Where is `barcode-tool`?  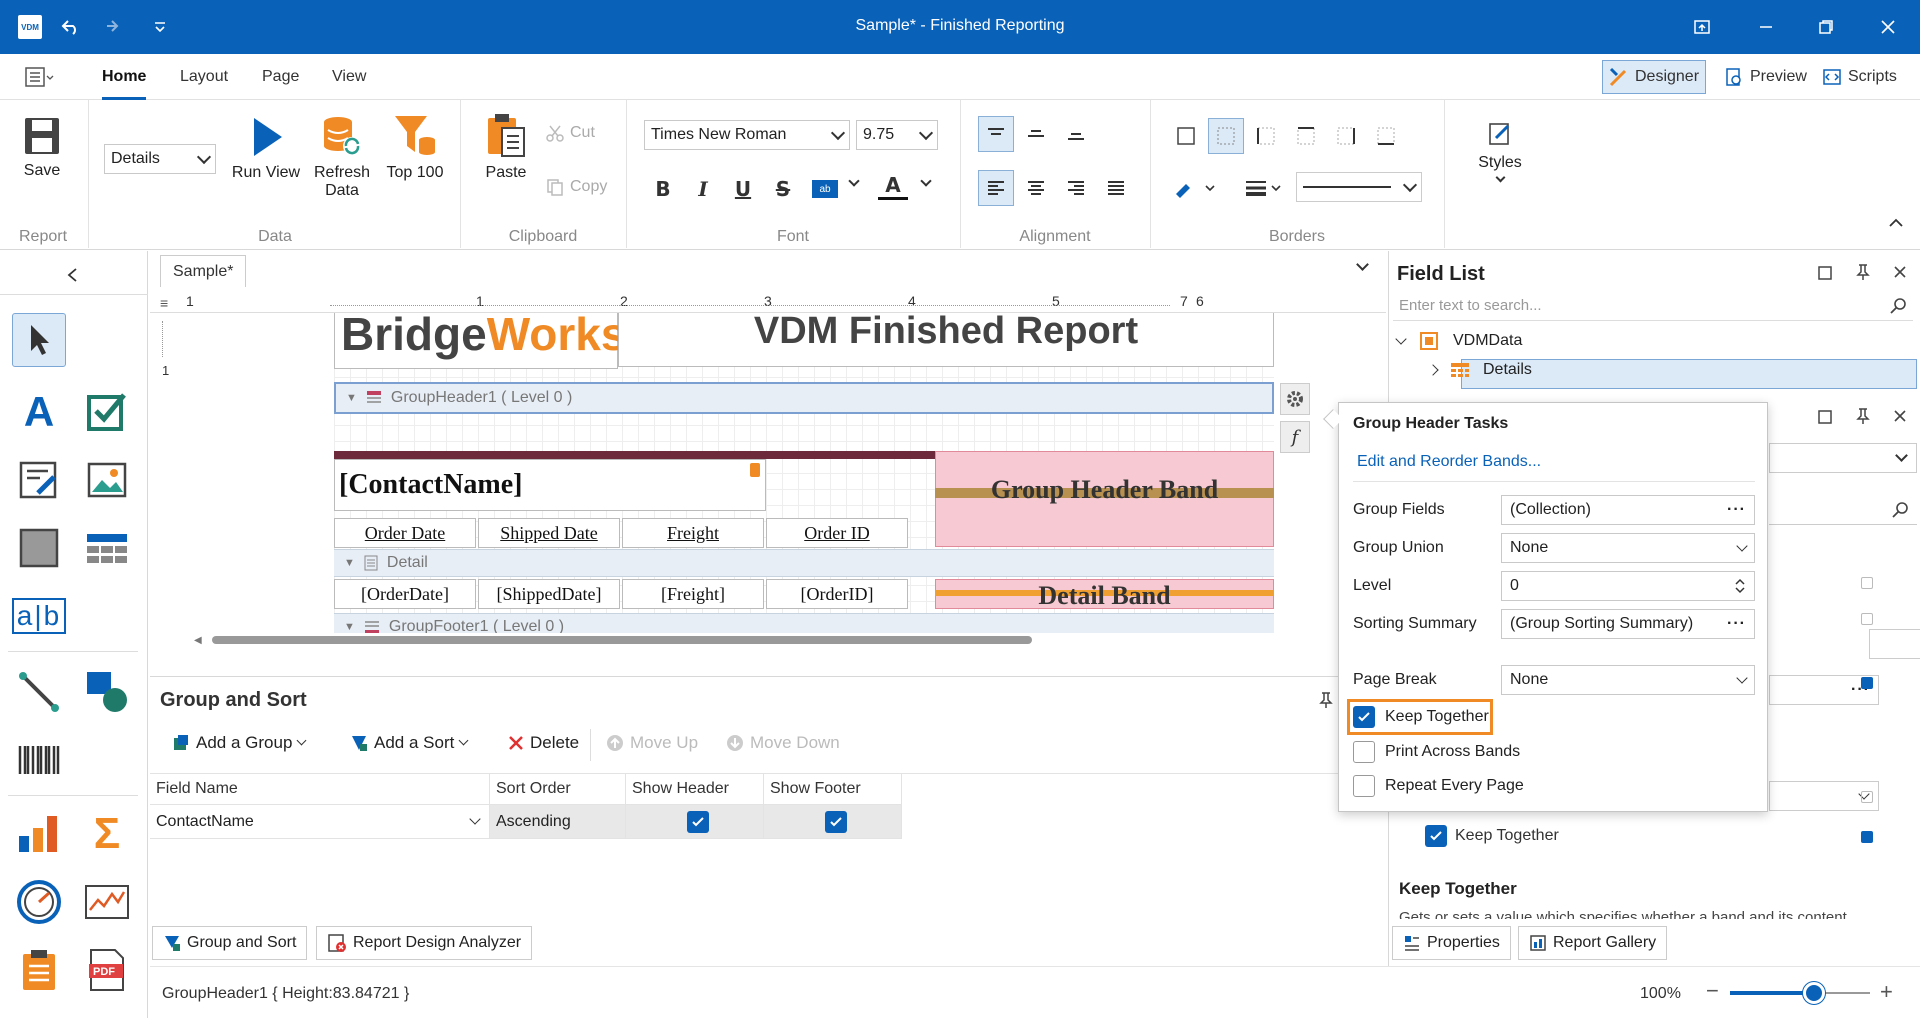
barcode-tool is located at coordinates (39, 760).